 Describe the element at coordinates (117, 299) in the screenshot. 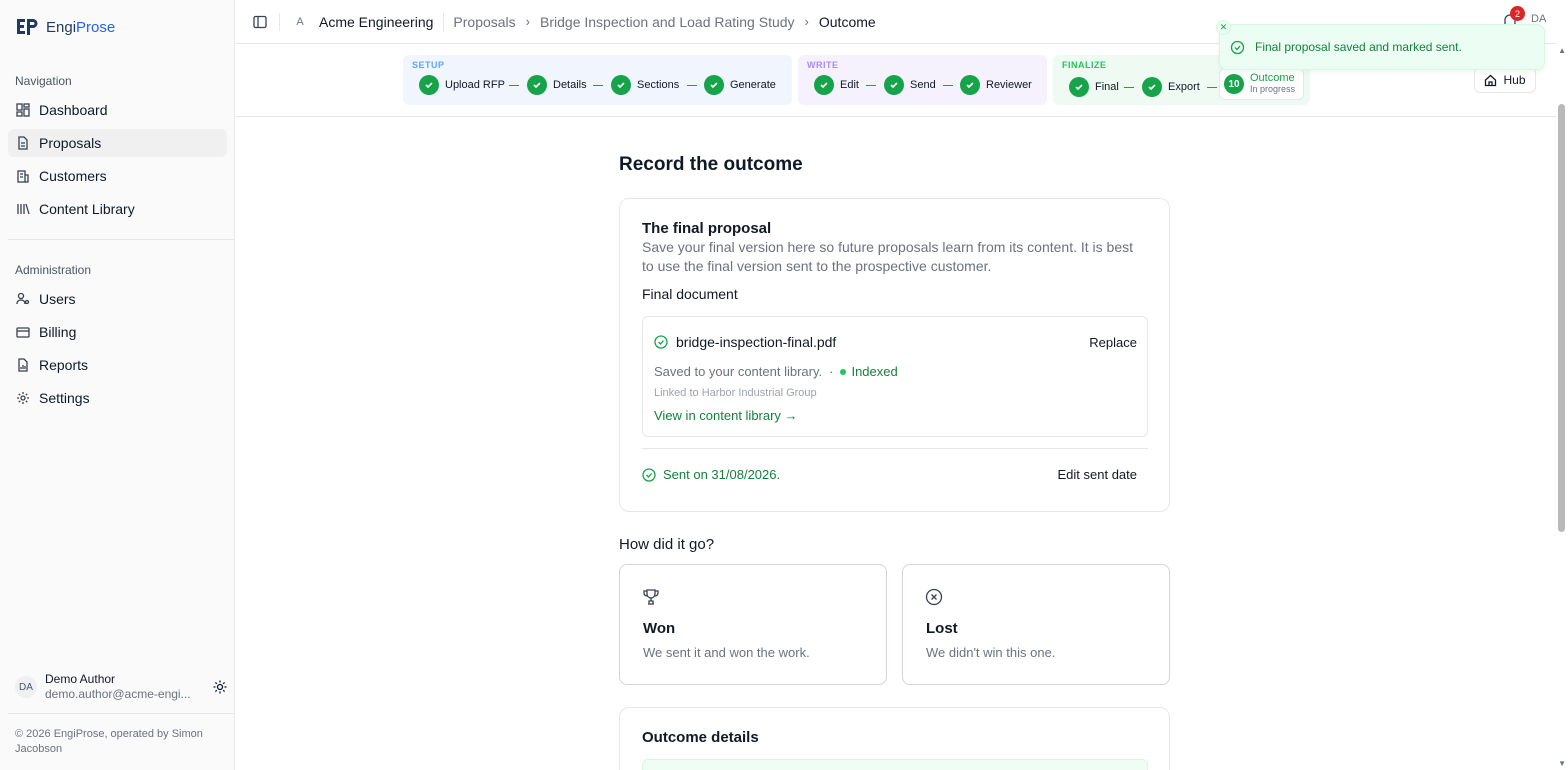

I see `sidebar-item-users: Users` at that location.